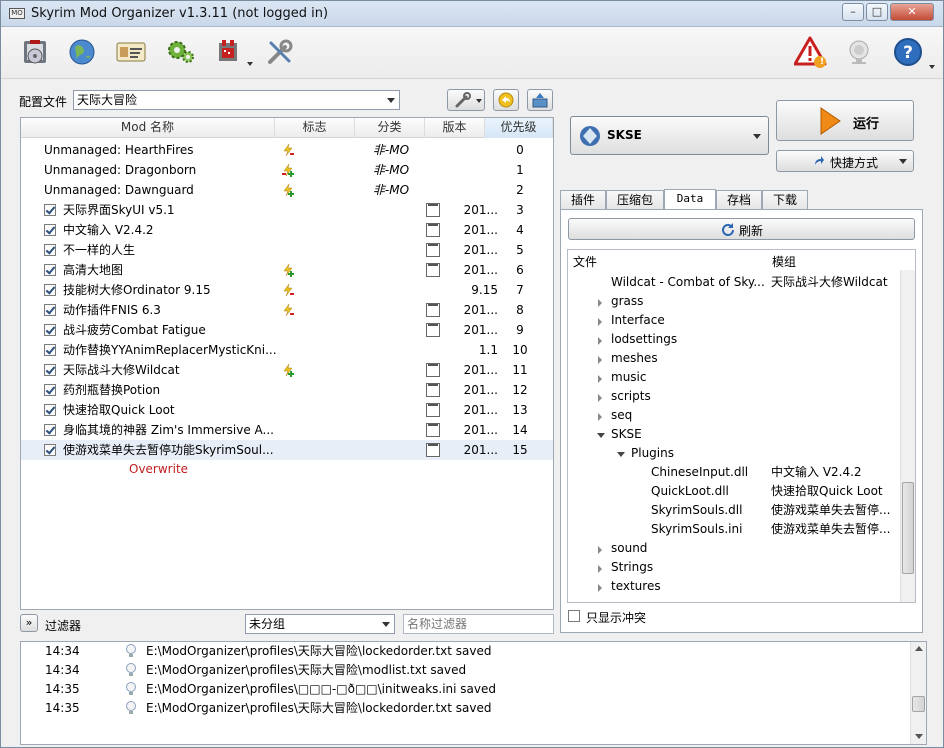 This screenshot has width=944, height=748. I want to click on nexus-button, so click(82, 52).